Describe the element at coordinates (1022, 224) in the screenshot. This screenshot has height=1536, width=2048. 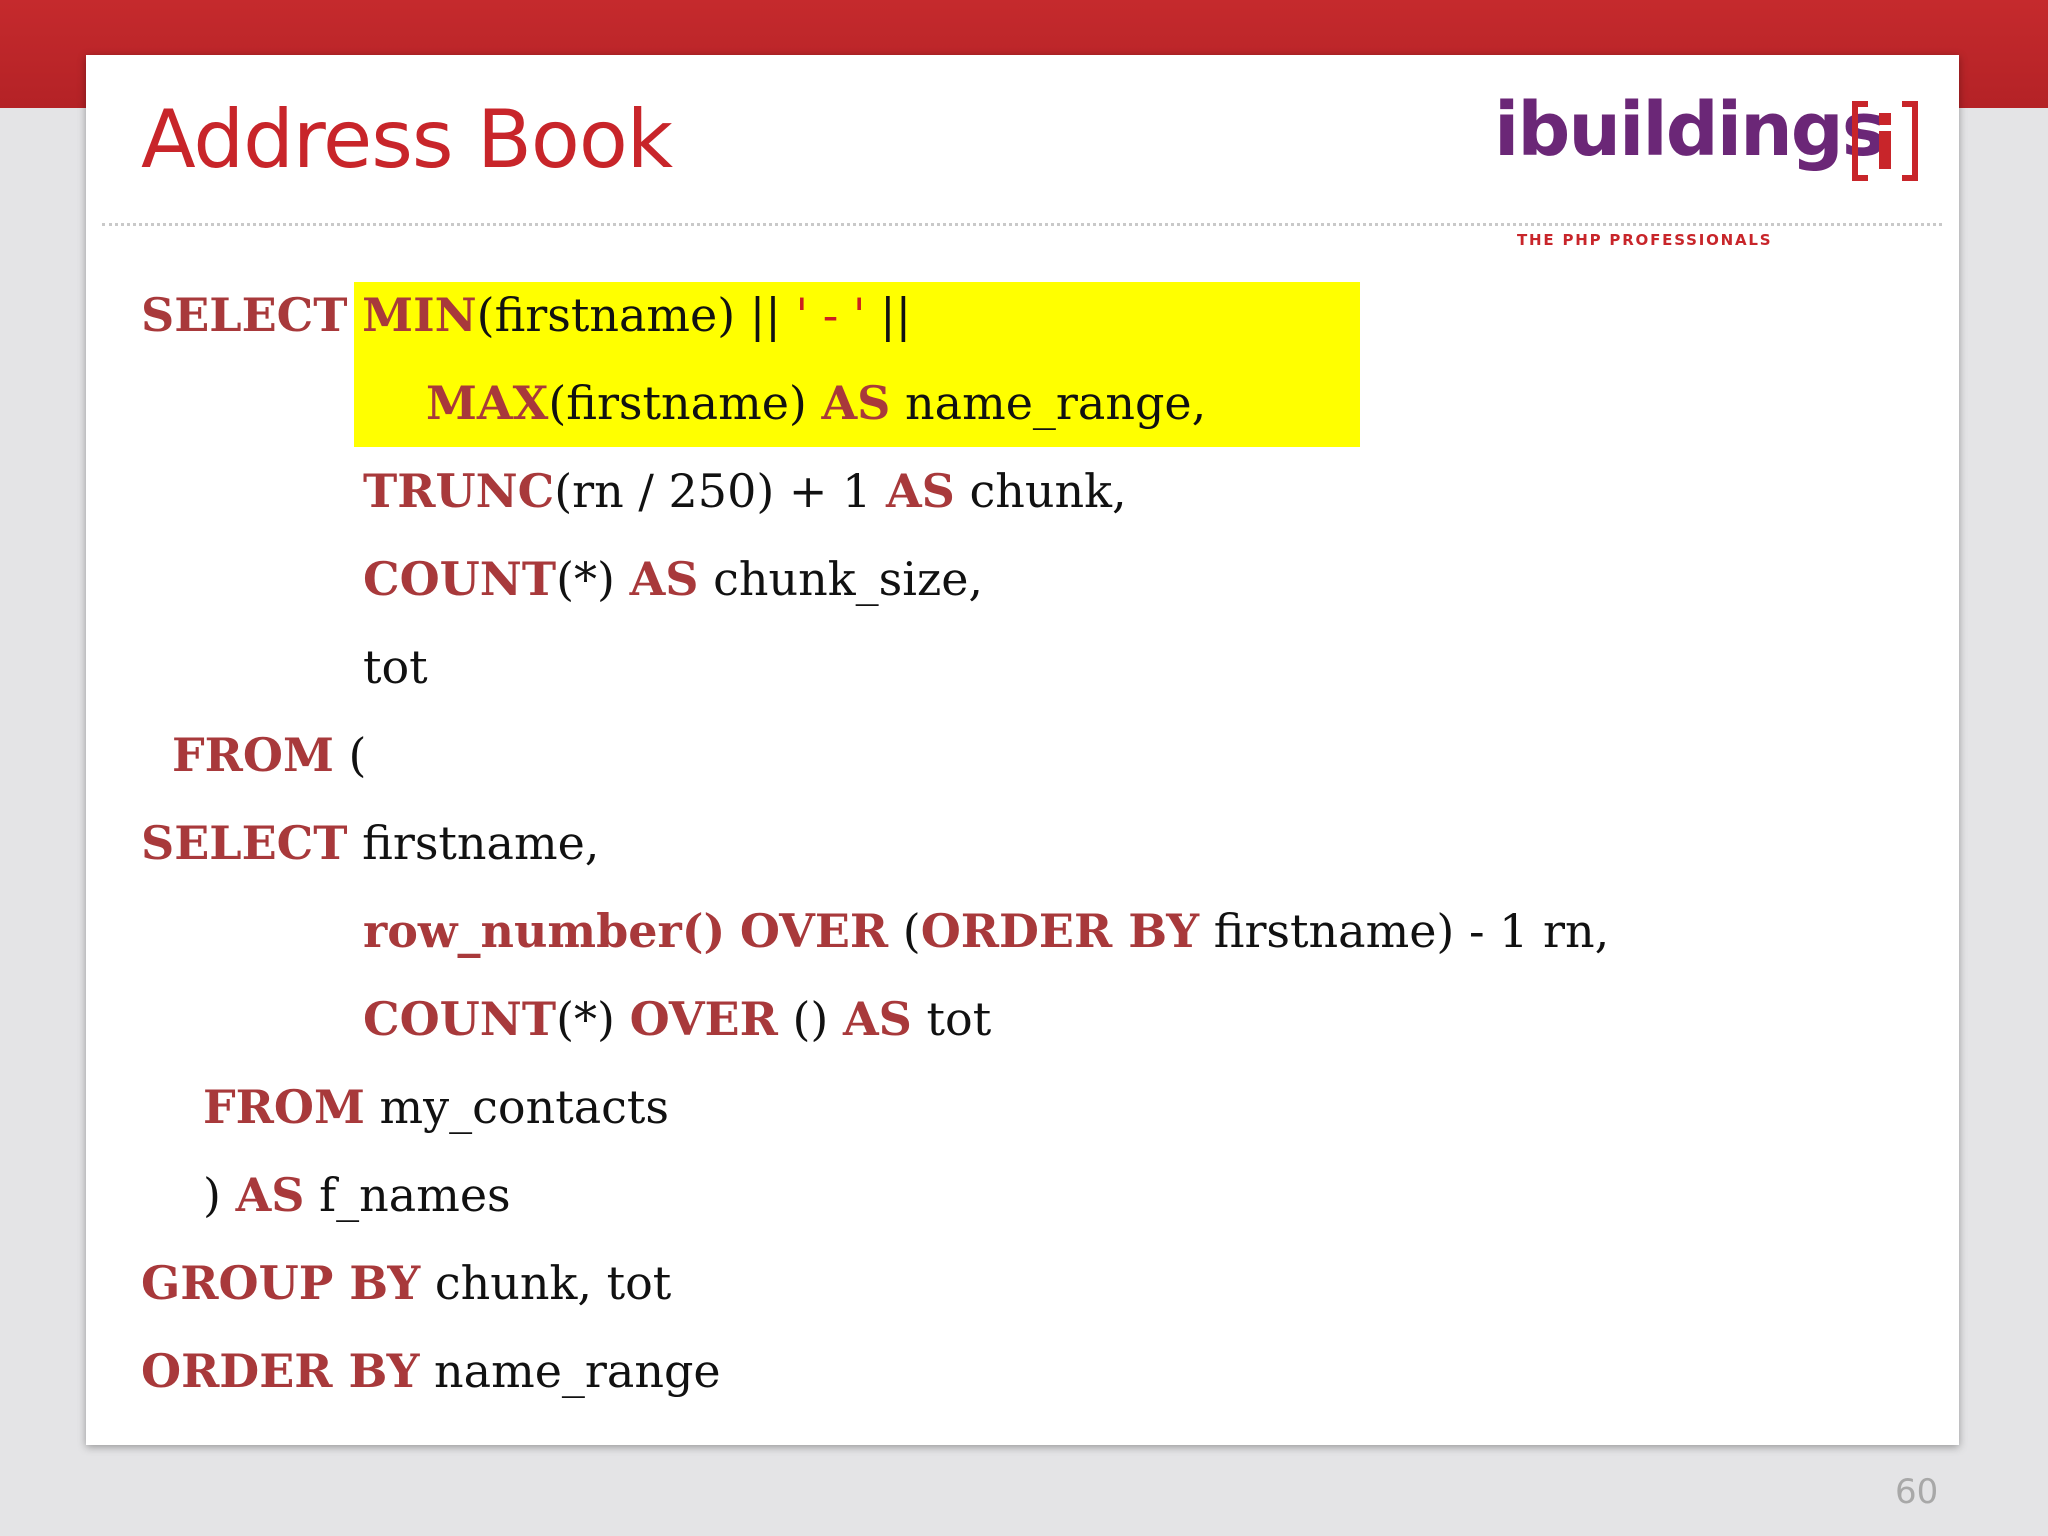
I see `header-divider` at that location.